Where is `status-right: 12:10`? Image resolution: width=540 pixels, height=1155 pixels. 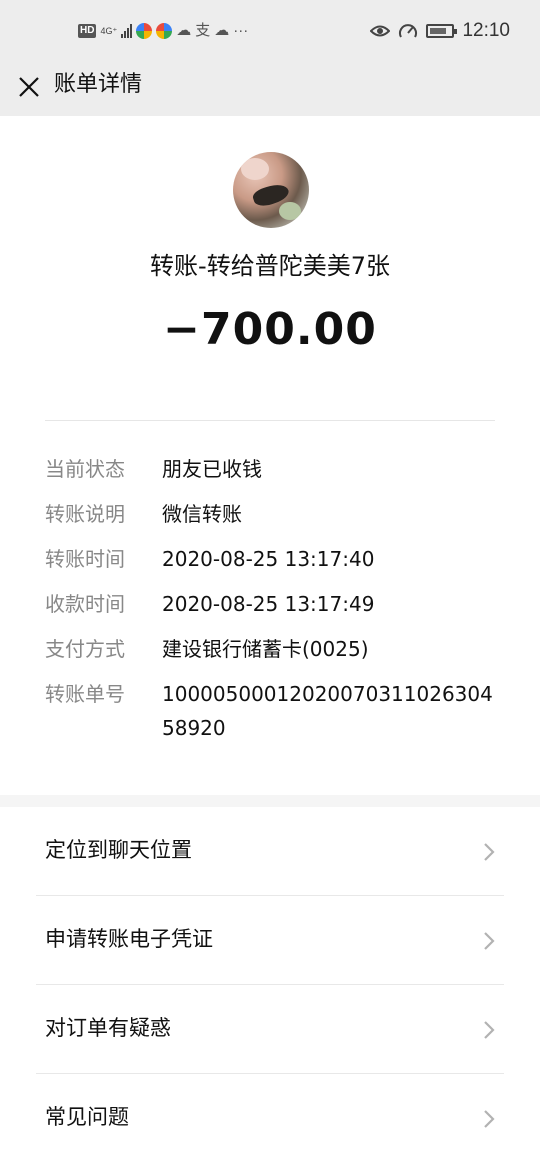 status-right: 12:10 is located at coordinates (440, 31).